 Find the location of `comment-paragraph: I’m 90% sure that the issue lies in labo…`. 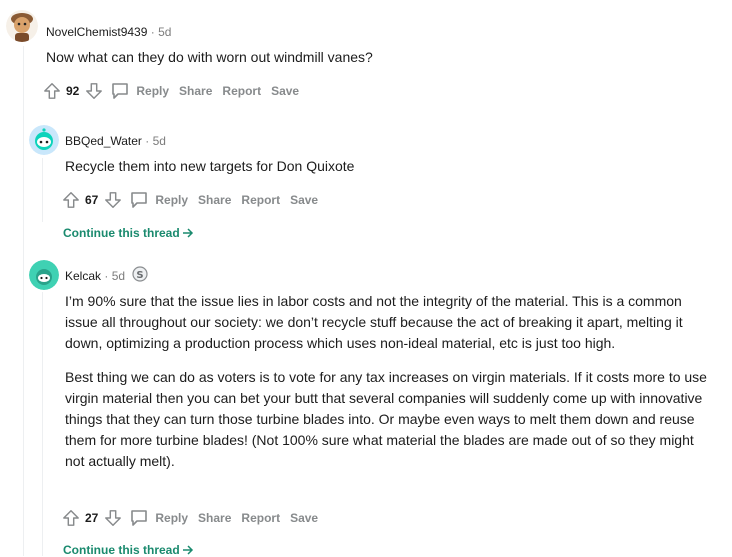

comment-paragraph: I’m 90% sure that the issue lies in labo… is located at coordinates (374, 322).